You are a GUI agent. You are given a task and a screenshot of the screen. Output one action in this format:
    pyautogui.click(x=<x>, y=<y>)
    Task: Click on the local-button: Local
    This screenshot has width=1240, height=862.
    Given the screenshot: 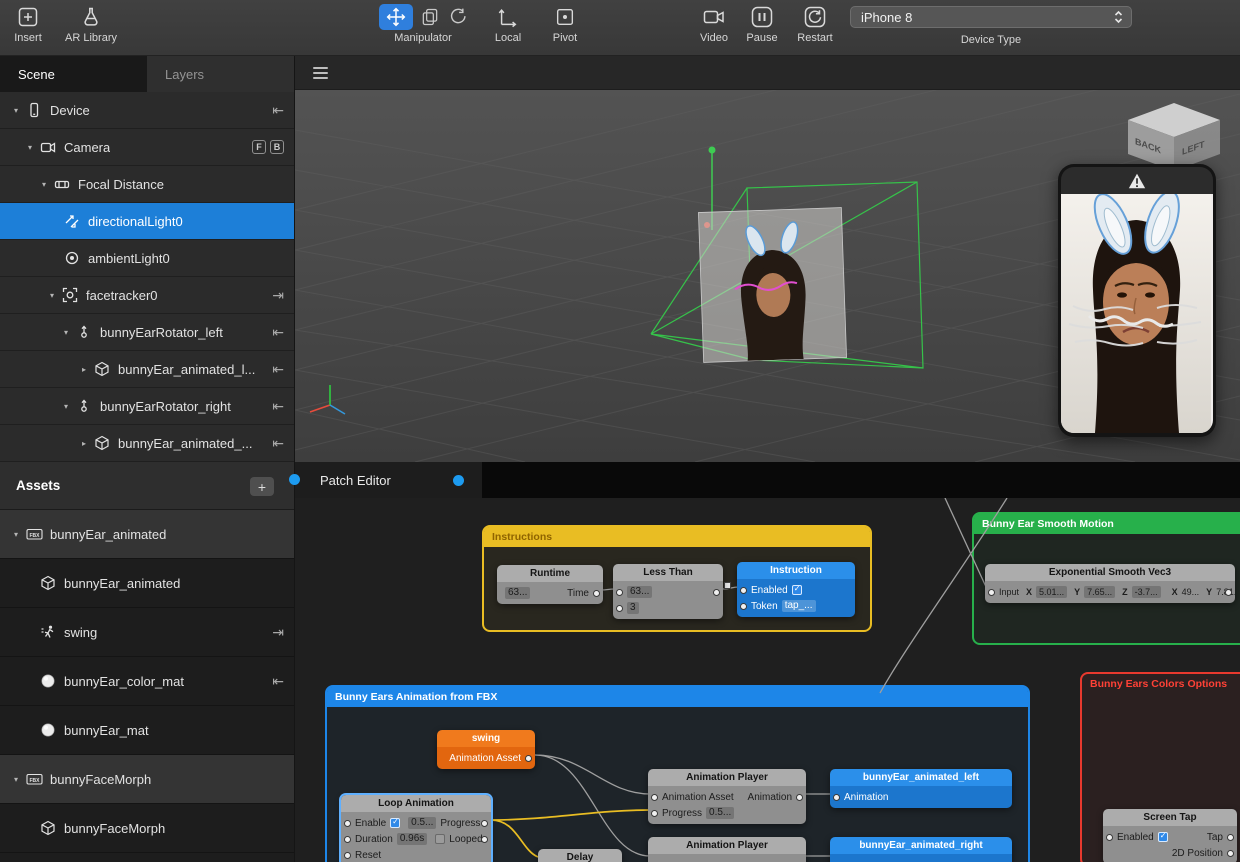 What is the action you would take?
    pyautogui.click(x=508, y=23)
    